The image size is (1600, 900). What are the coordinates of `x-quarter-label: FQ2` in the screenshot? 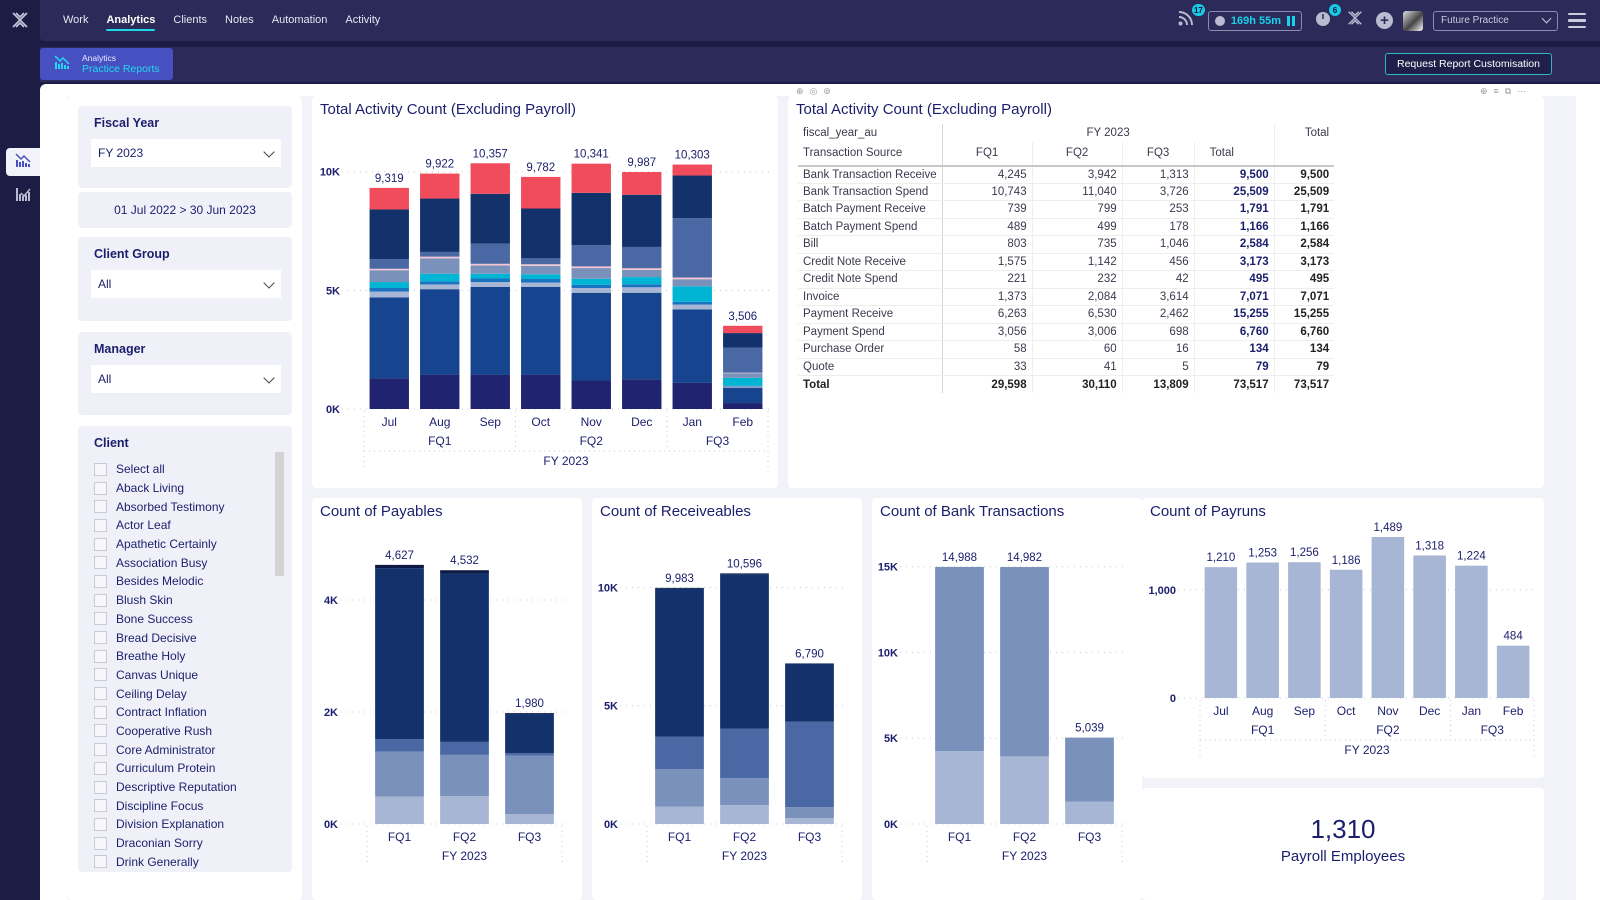 It's located at (1388, 730).